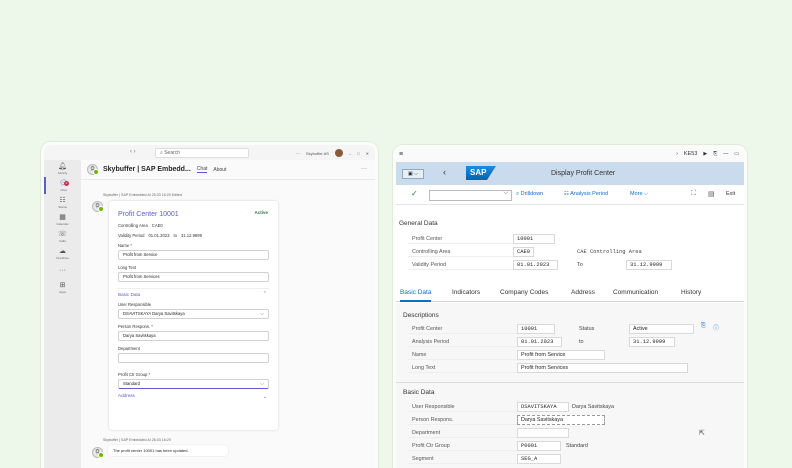 The height and width of the screenshot is (468, 792). What do you see at coordinates (470, 195) in the screenshot?
I see `command-field` at bounding box center [470, 195].